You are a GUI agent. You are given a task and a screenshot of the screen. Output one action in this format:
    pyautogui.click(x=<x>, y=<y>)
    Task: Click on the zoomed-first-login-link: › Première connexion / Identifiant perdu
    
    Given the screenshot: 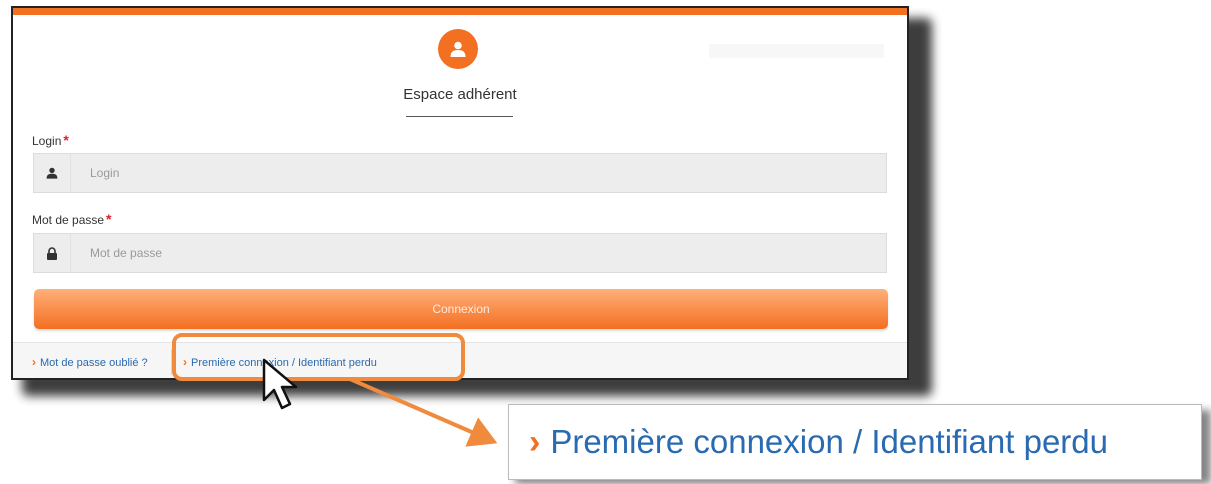 What is the action you would take?
    pyautogui.click(x=818, y=442)
    